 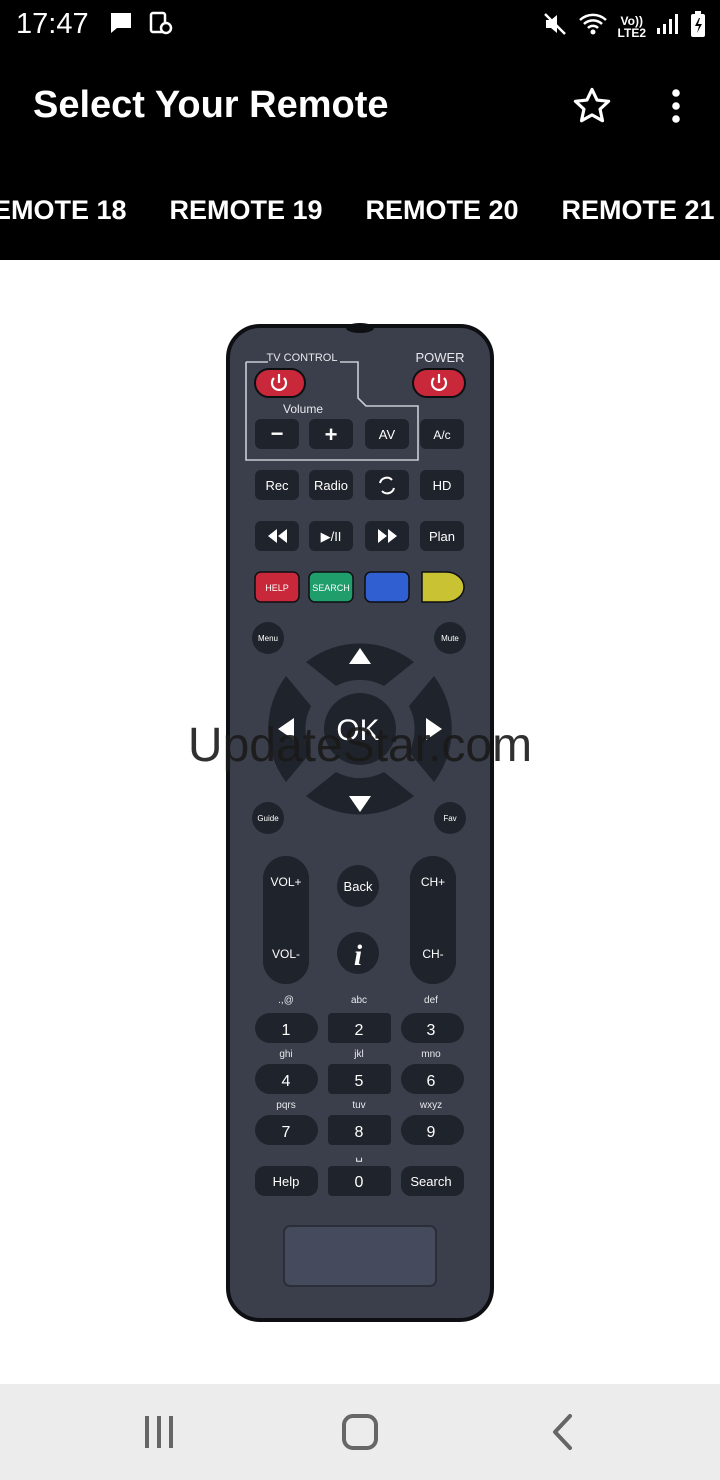 What do you see at coordinates (555, 26) in the screenshot?
I see `mute-icon` at bounding box center [555, 26].